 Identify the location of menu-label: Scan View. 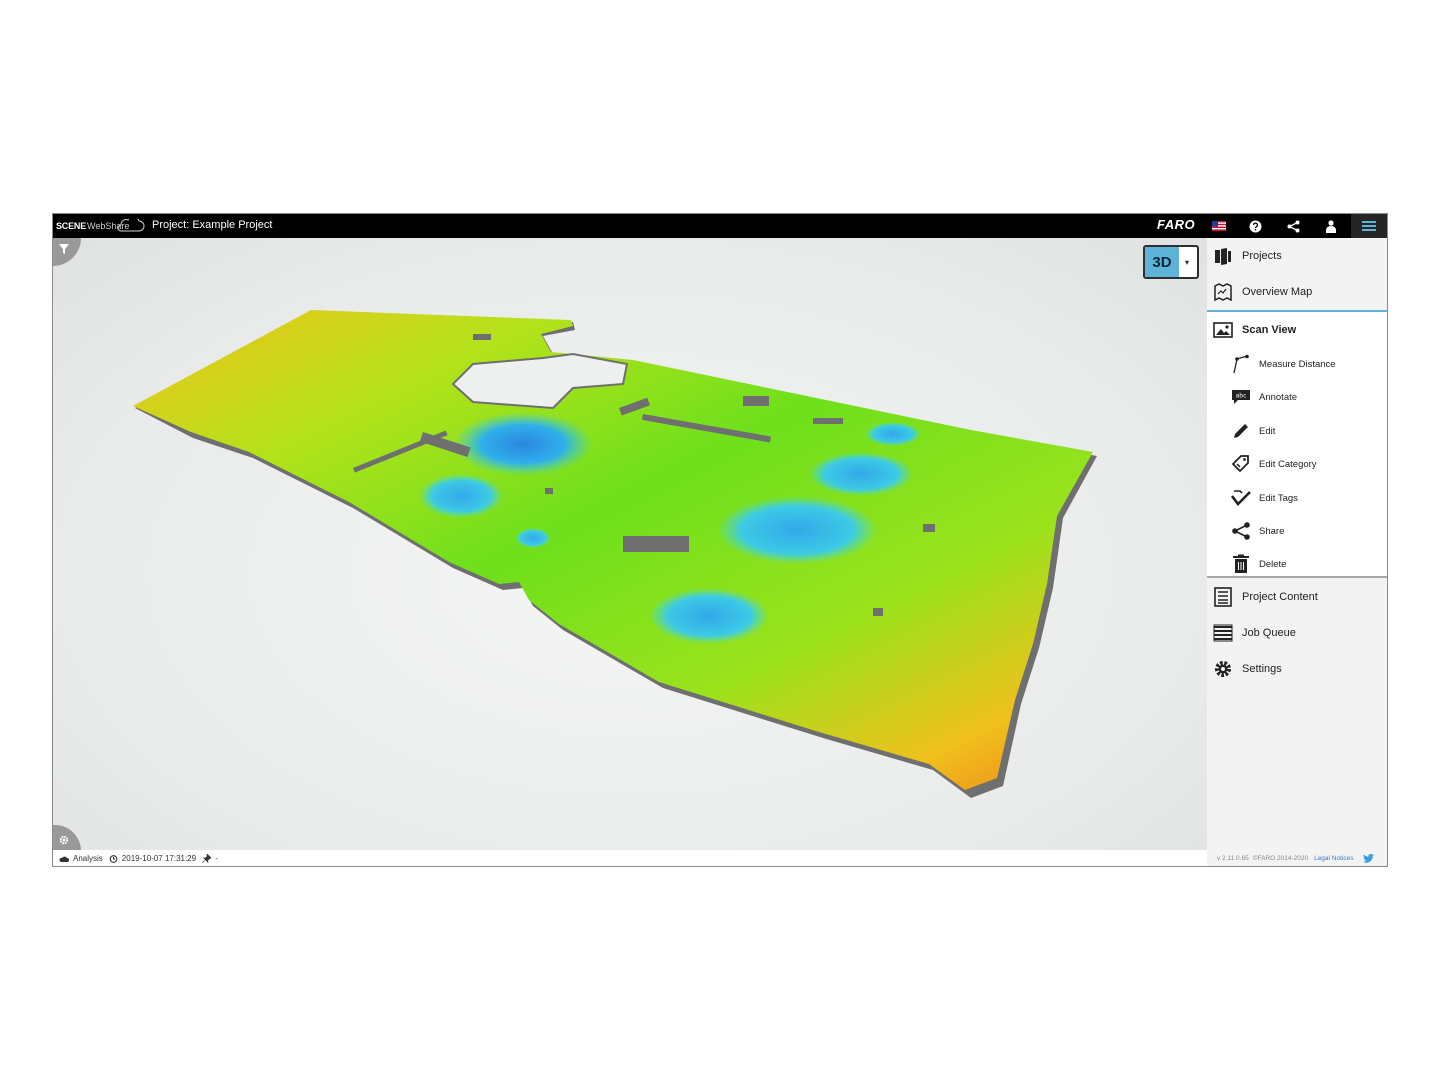
(1269, 330).